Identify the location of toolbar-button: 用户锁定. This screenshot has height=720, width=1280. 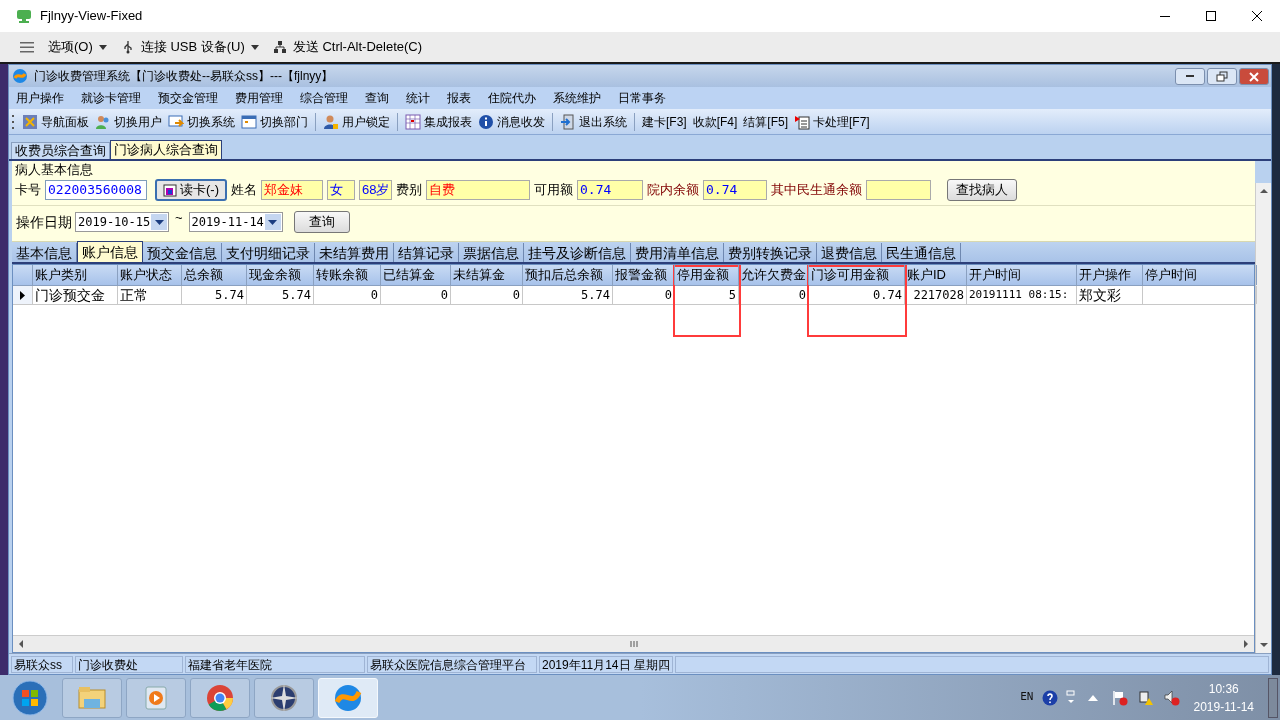
(356, 121).